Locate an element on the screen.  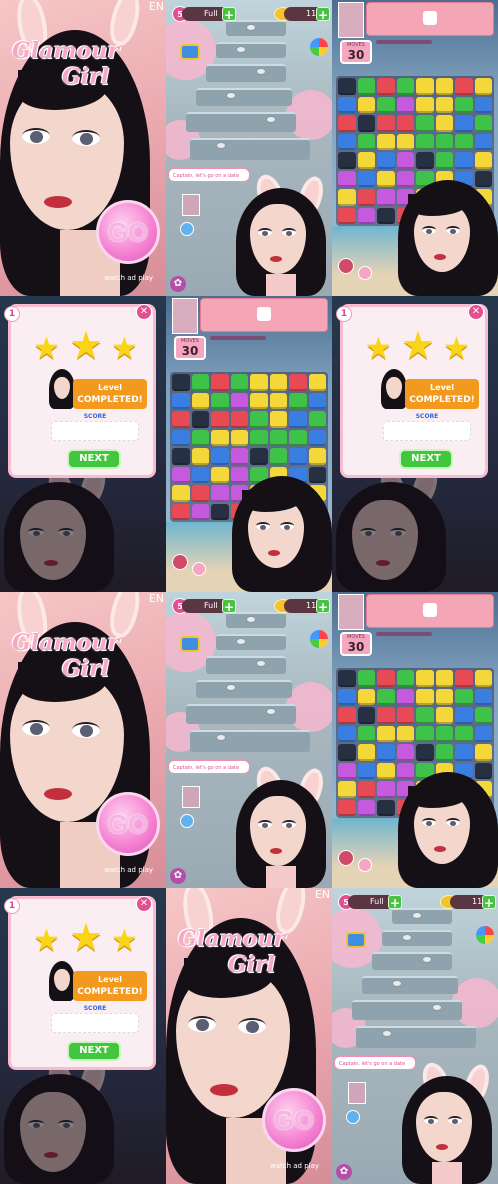
add-lives-button: + is located at coordinates (395, 902).